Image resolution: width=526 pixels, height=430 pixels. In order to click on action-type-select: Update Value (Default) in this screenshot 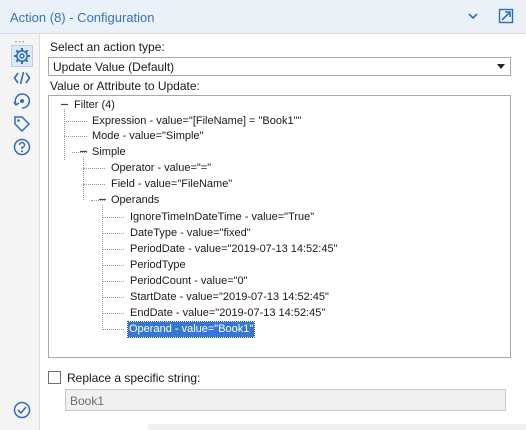, I will do `click(279, 66)`.